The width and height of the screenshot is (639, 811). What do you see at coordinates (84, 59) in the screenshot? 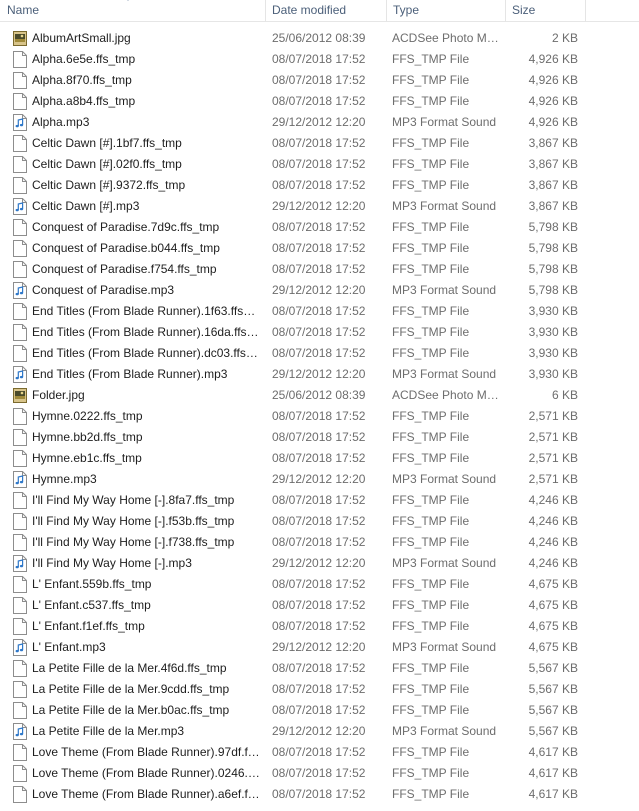
I see `file-name: Alpha.6e5e.ffs_tmp` at bounding box center [84, 59].